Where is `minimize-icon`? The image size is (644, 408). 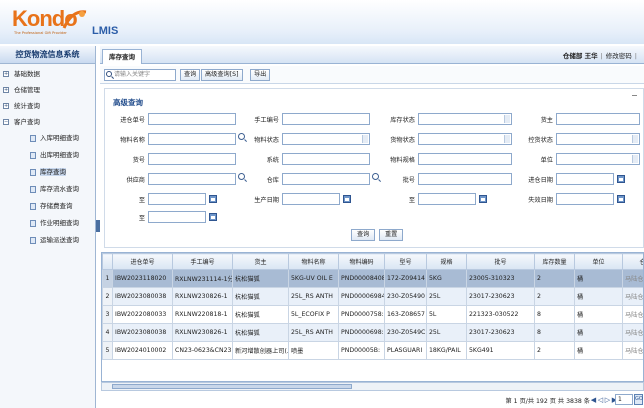
minimize-icon is located at coordinates (634, 95).